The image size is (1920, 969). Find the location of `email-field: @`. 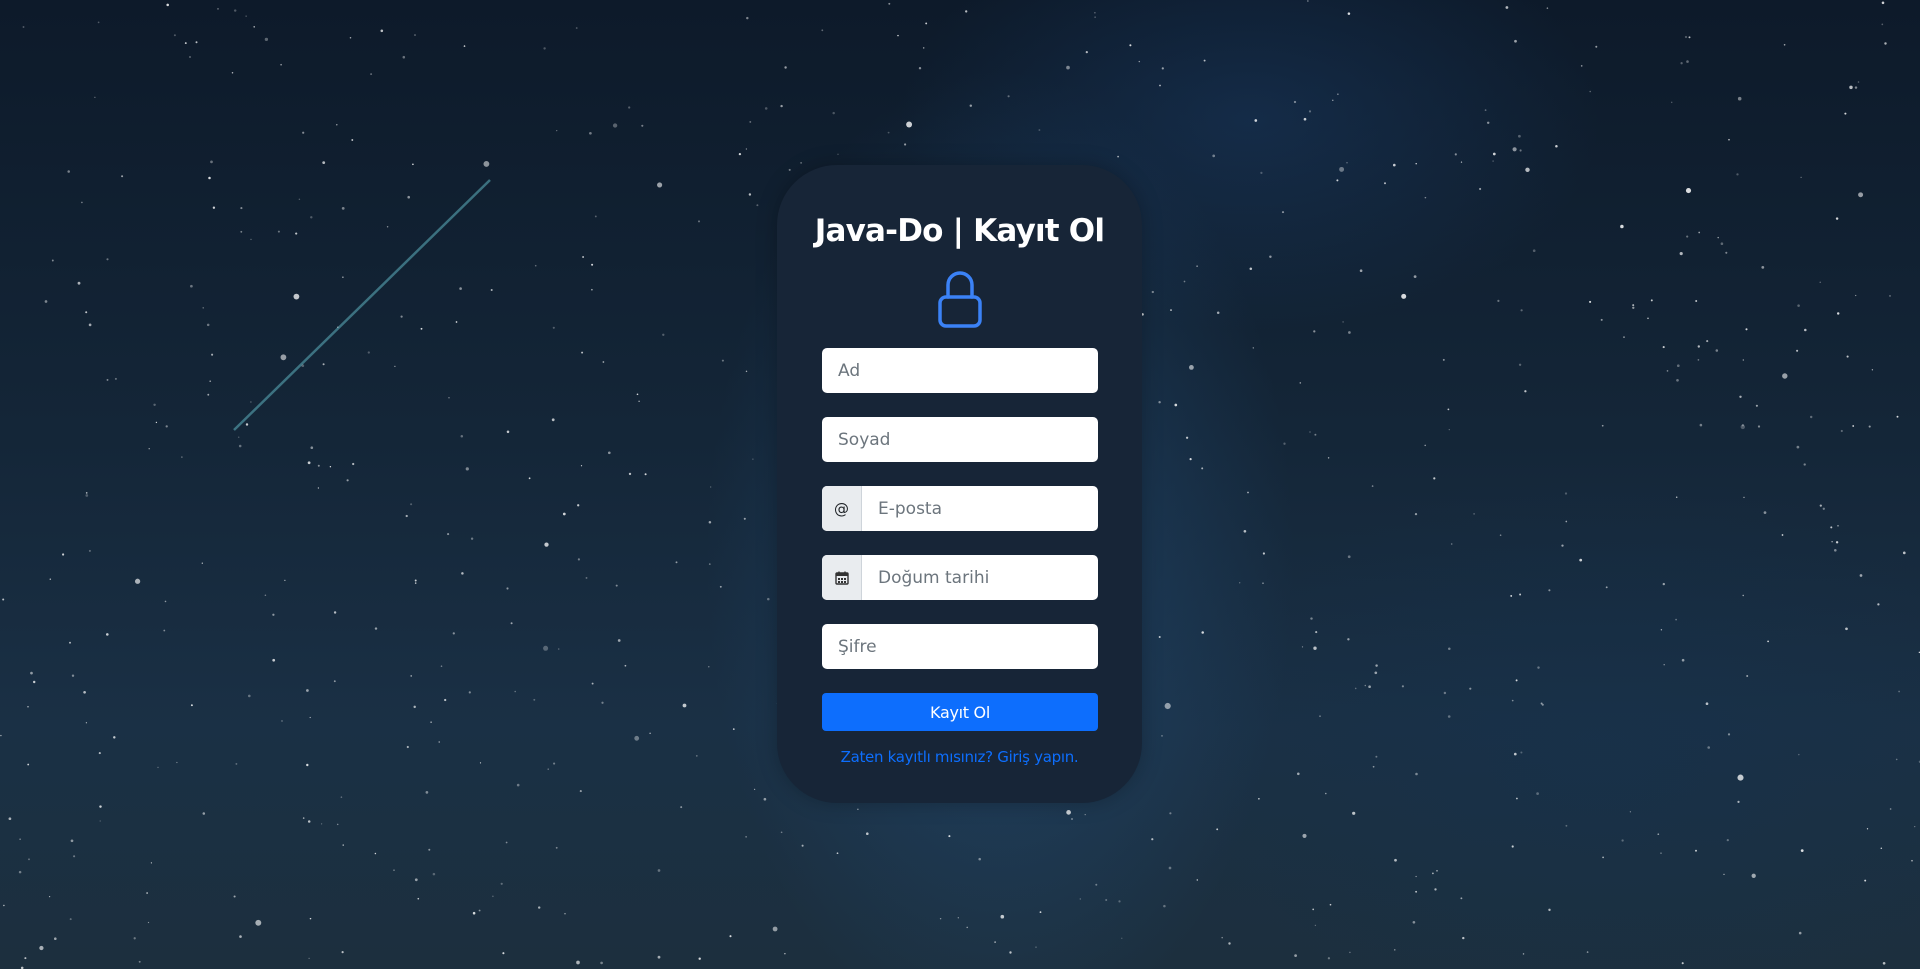

email-field: @ is located at coordinates (960, 508).